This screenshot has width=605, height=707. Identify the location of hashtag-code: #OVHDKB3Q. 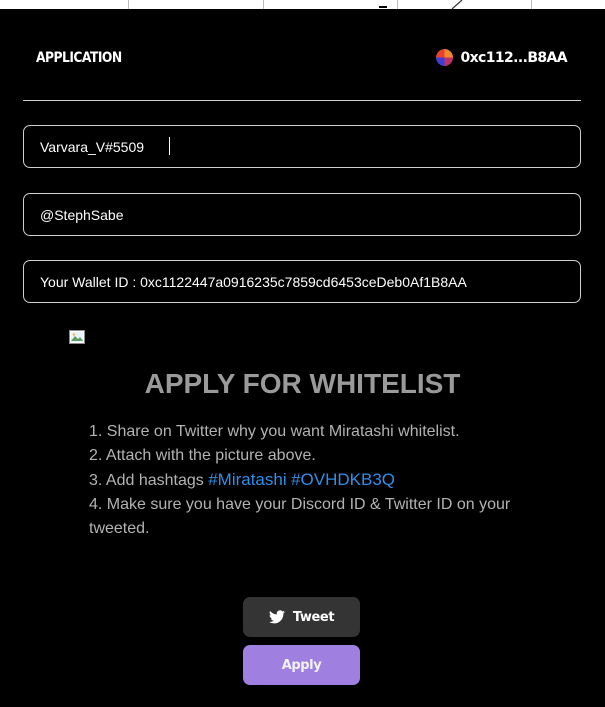
(343, 479).